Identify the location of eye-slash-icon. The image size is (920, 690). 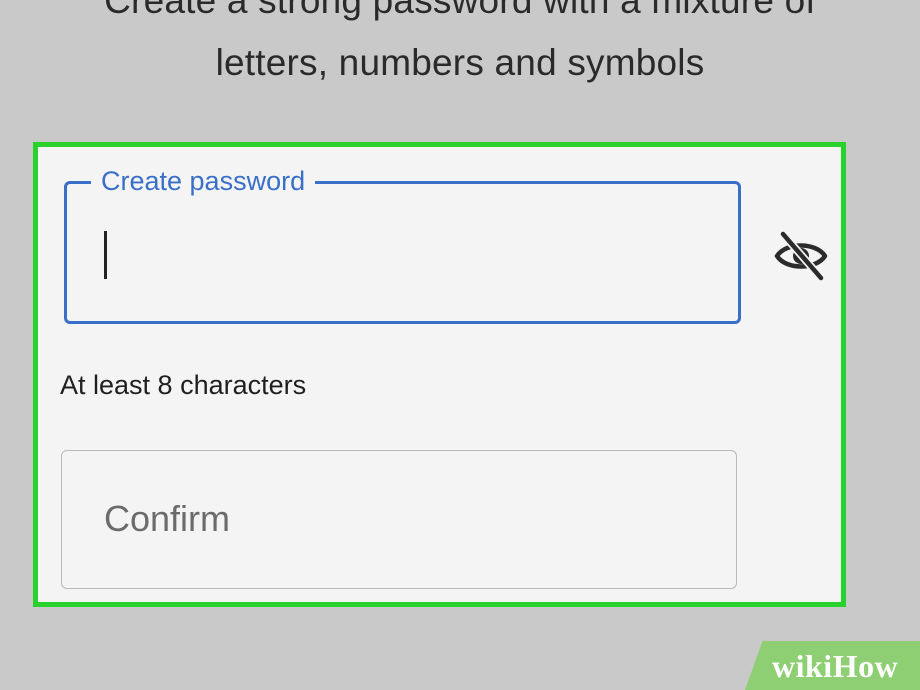
(801, 256).